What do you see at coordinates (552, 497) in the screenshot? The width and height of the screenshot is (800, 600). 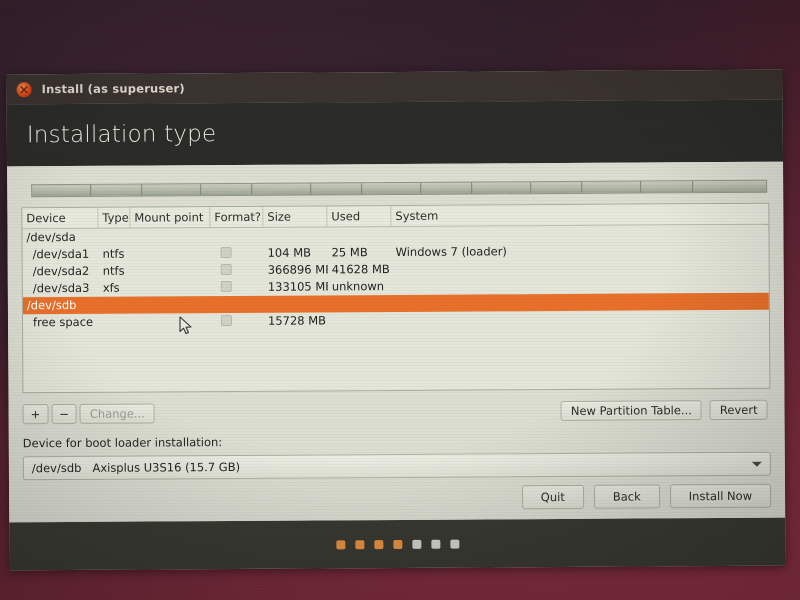 I see `quit-button: Quit` at bounding box center [552, 497].